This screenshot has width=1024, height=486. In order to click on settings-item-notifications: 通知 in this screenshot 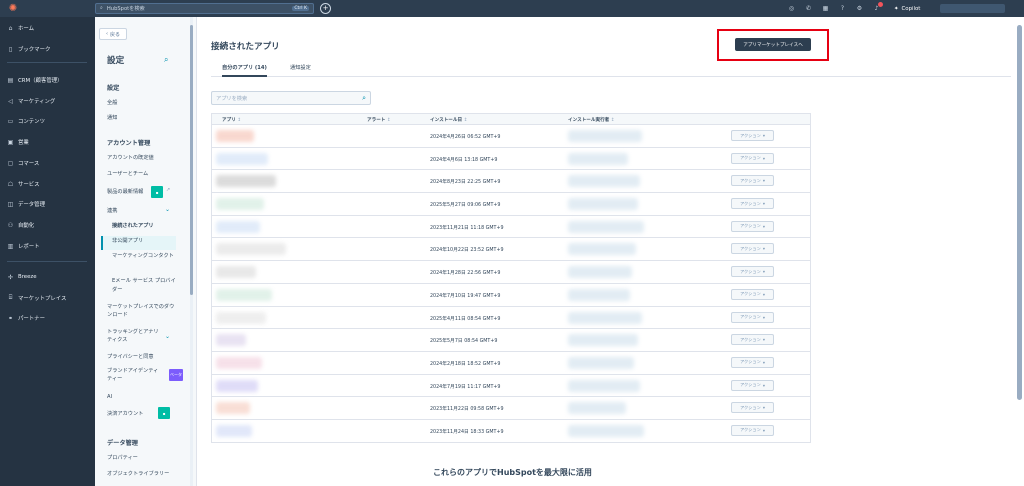, I will do `click(141, 118)`.